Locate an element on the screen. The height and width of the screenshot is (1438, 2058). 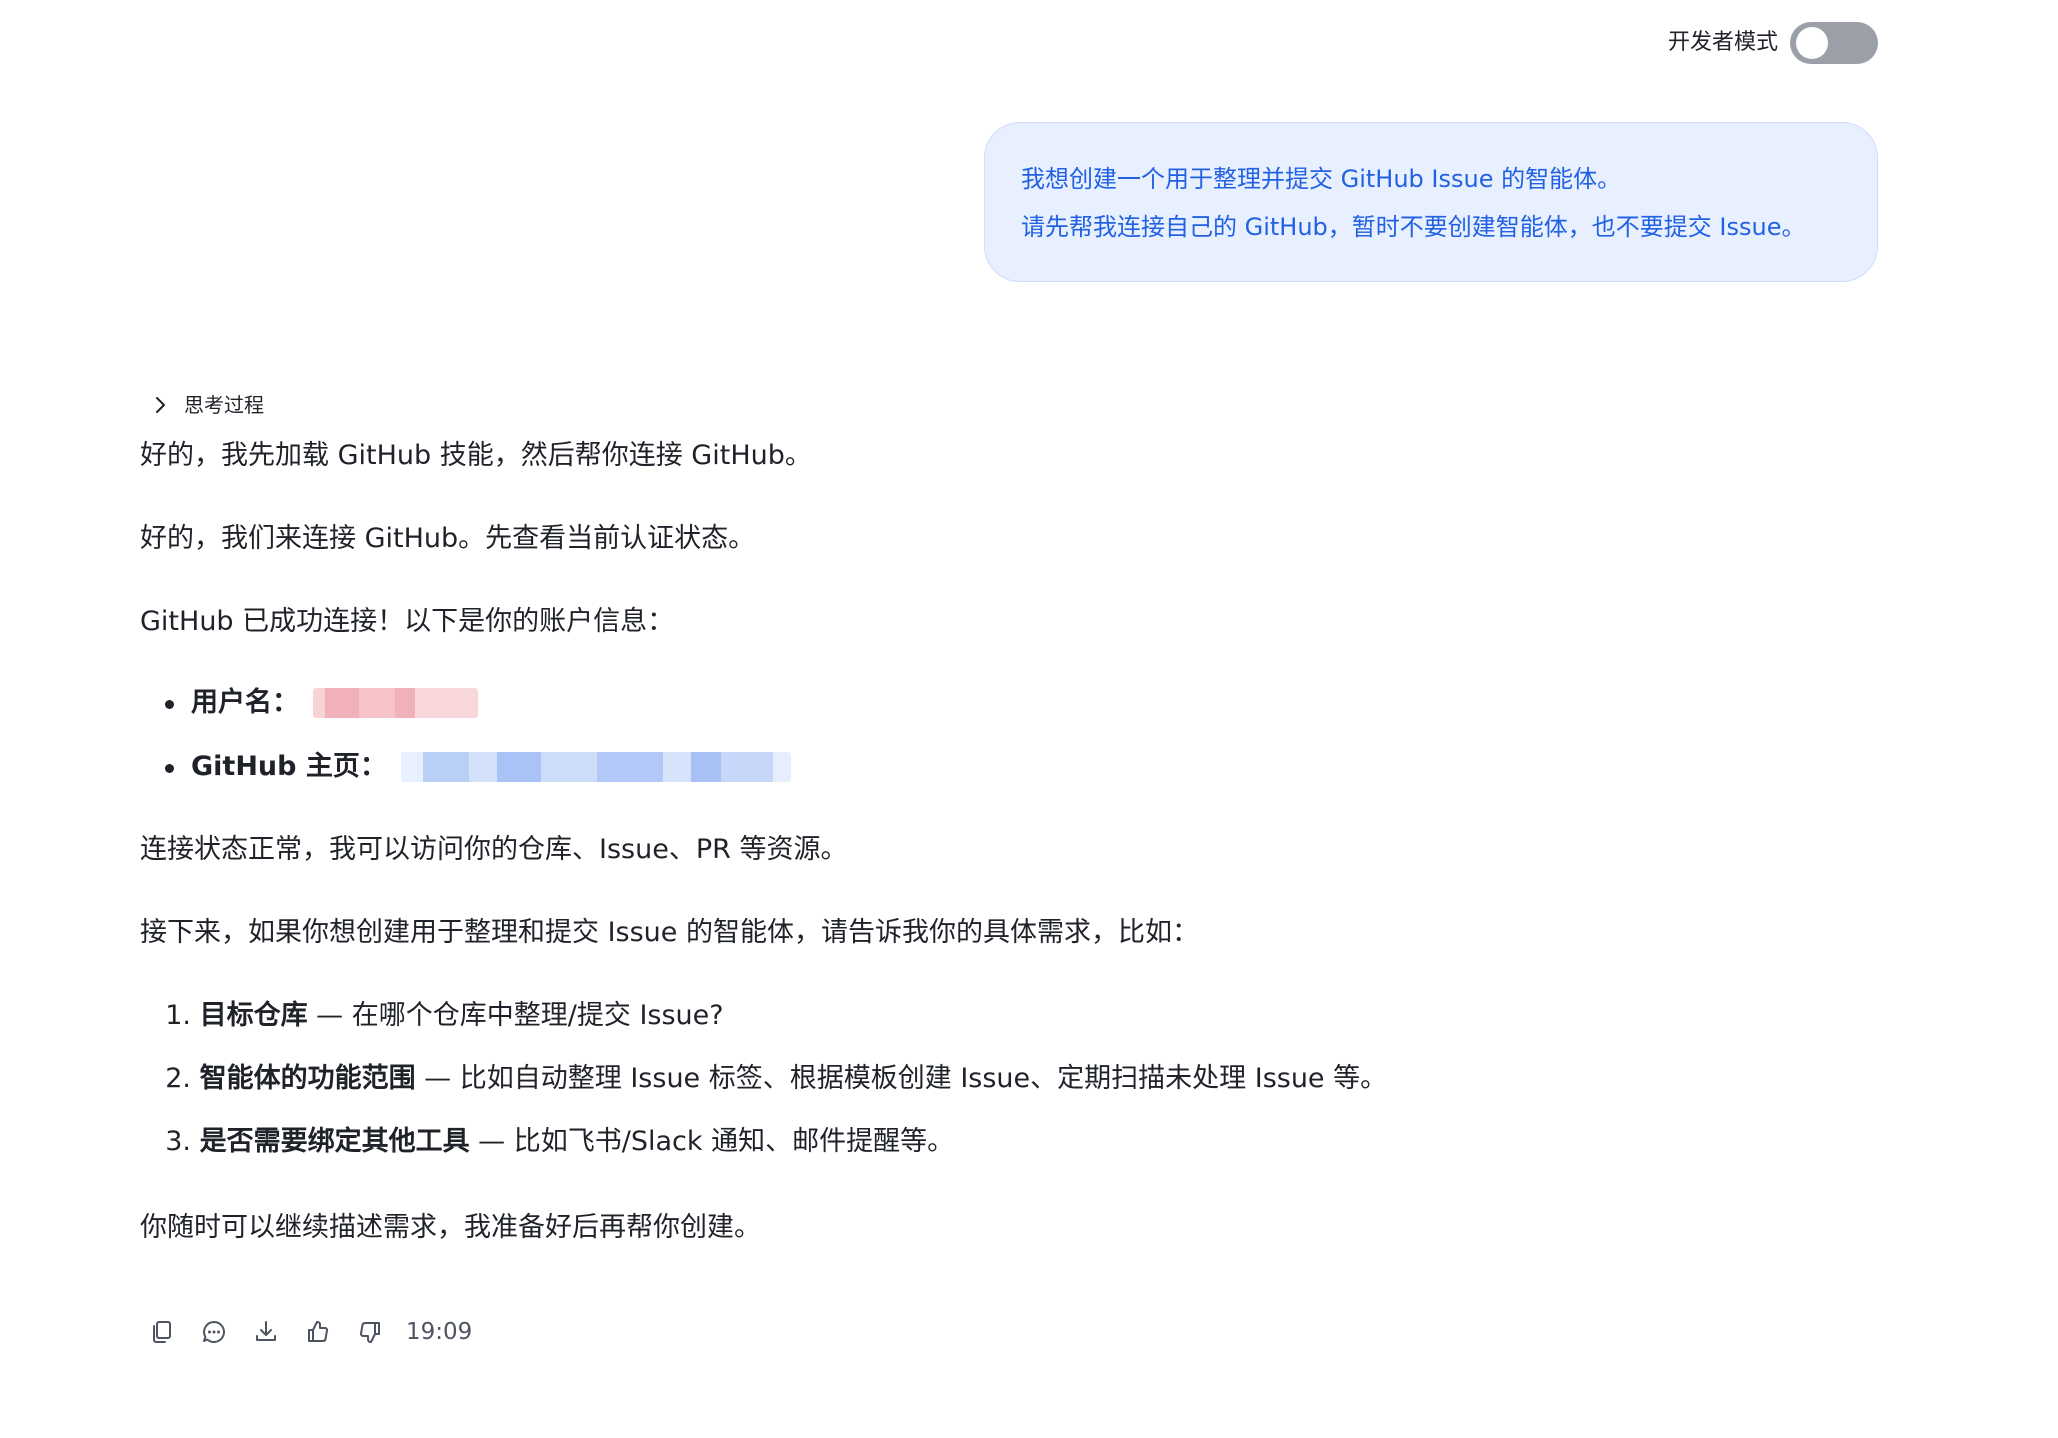
user-message-line: 请先帮我连接自己的 GitHub，暂时不要创建智能体，也不要提交 Issue。 is located at coordinates (1413, 227).